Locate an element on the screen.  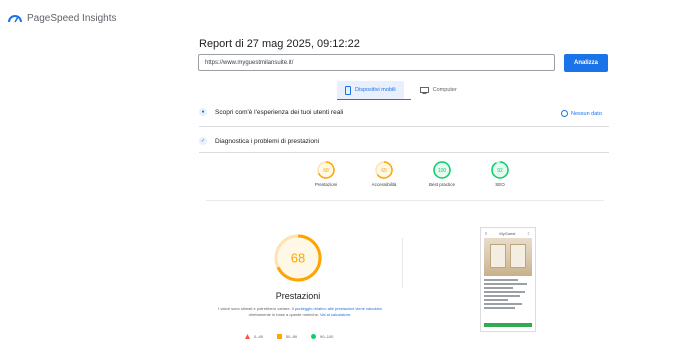
app-header: PageSpeed Insights is located at coordinates (62, 18).